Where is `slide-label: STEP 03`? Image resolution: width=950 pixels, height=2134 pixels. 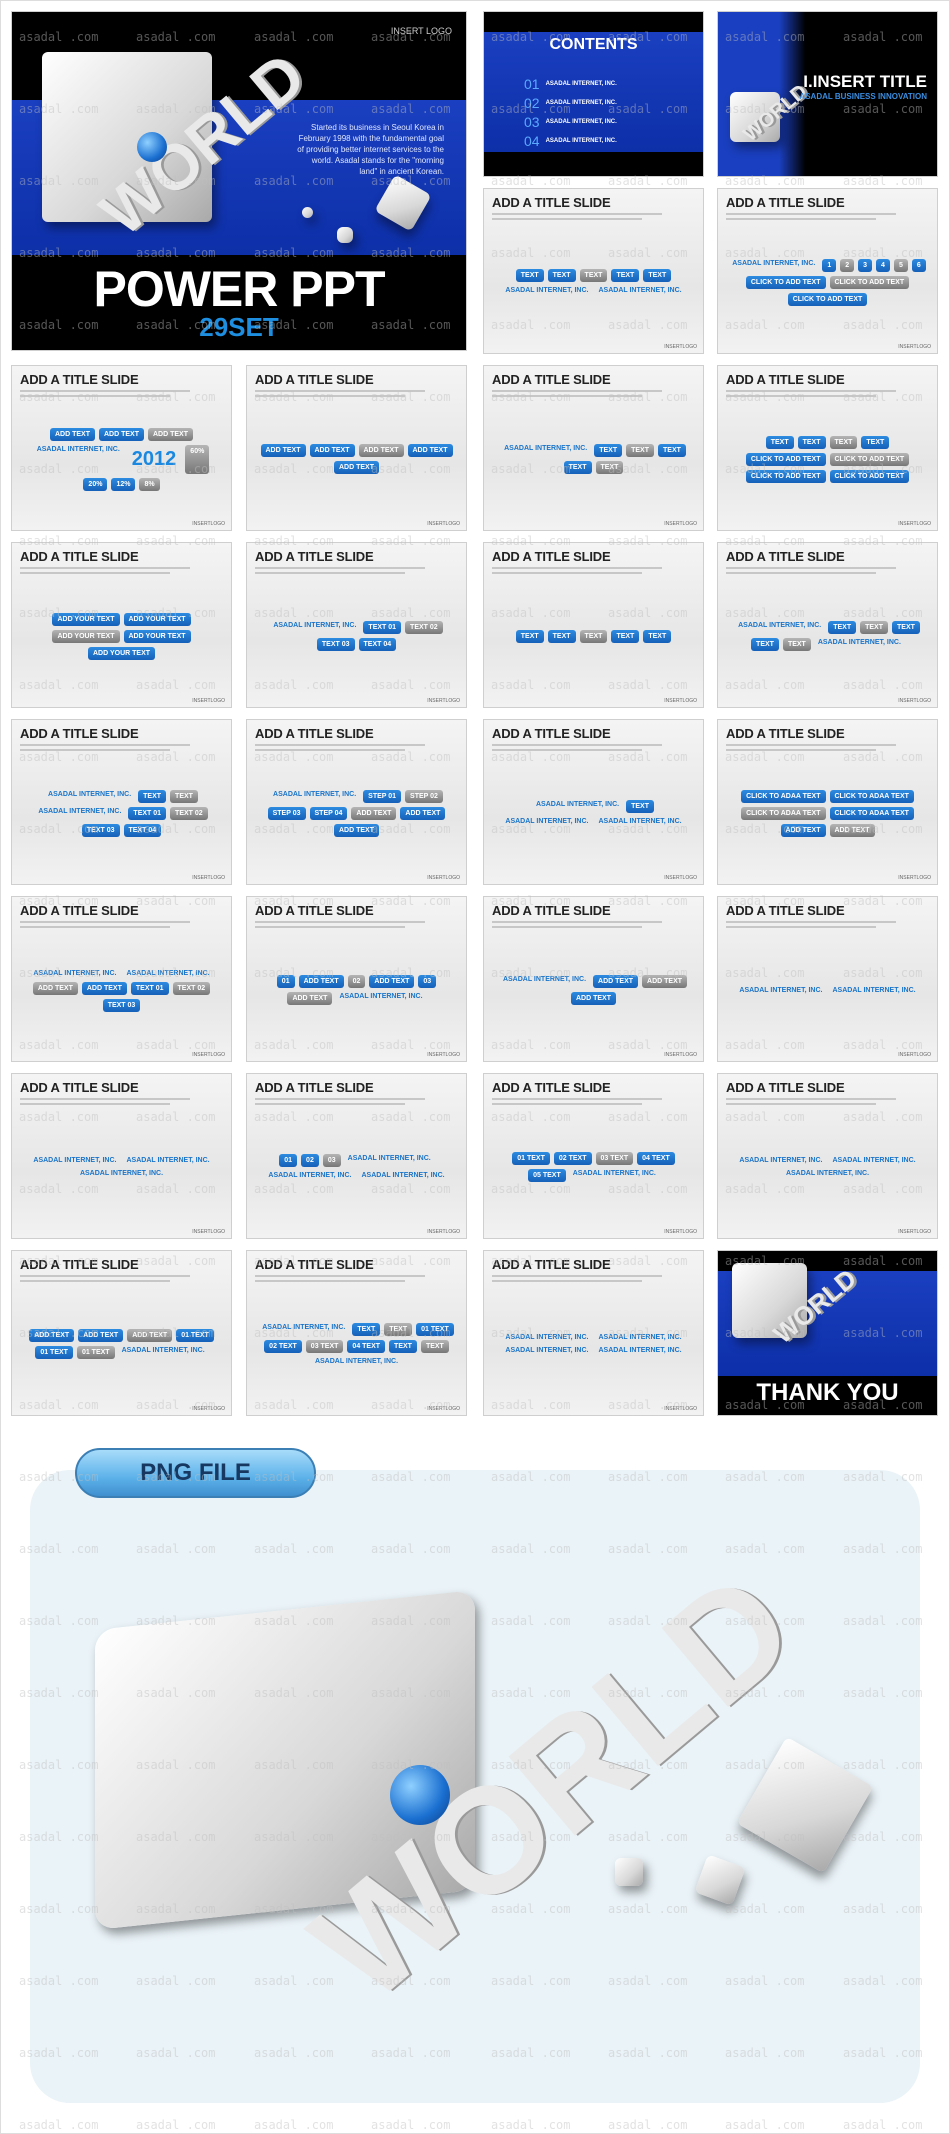 slide-label: STEP 03 is located at coordinates (286, 813).